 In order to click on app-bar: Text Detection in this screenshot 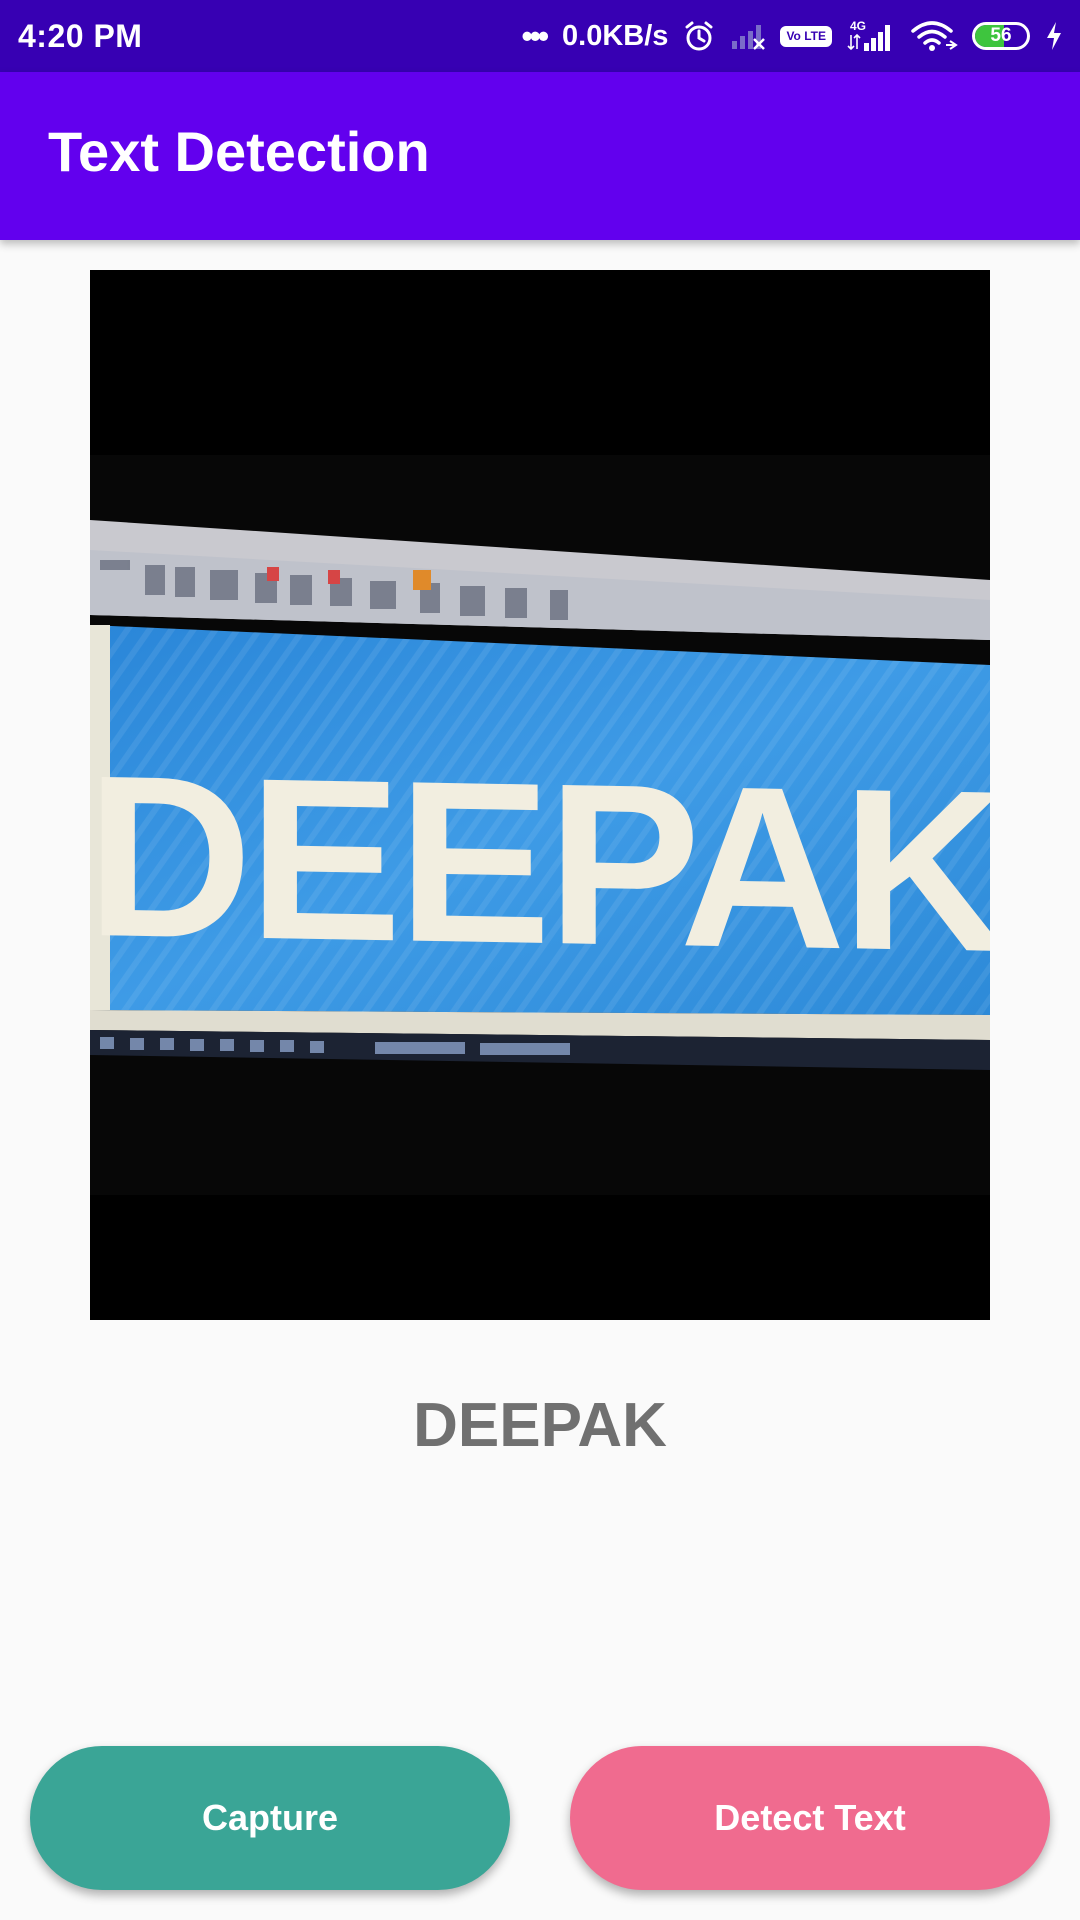, I will do `click(540, 156)`.